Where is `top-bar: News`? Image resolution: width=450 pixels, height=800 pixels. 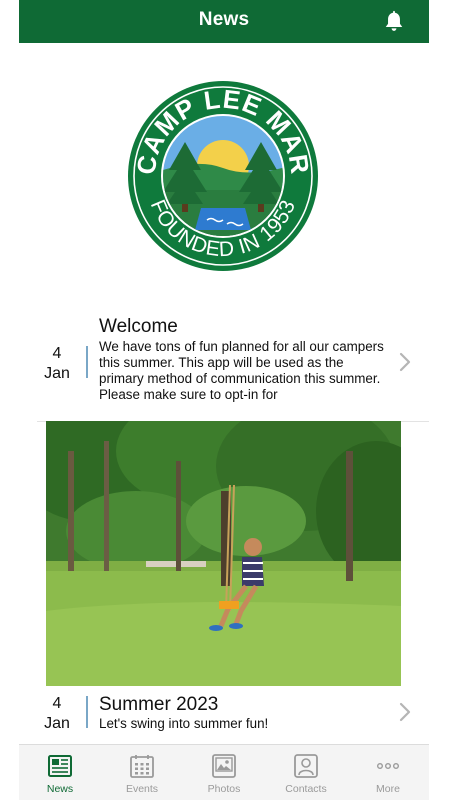
top-bar: News is located at coordinates (224, 21).